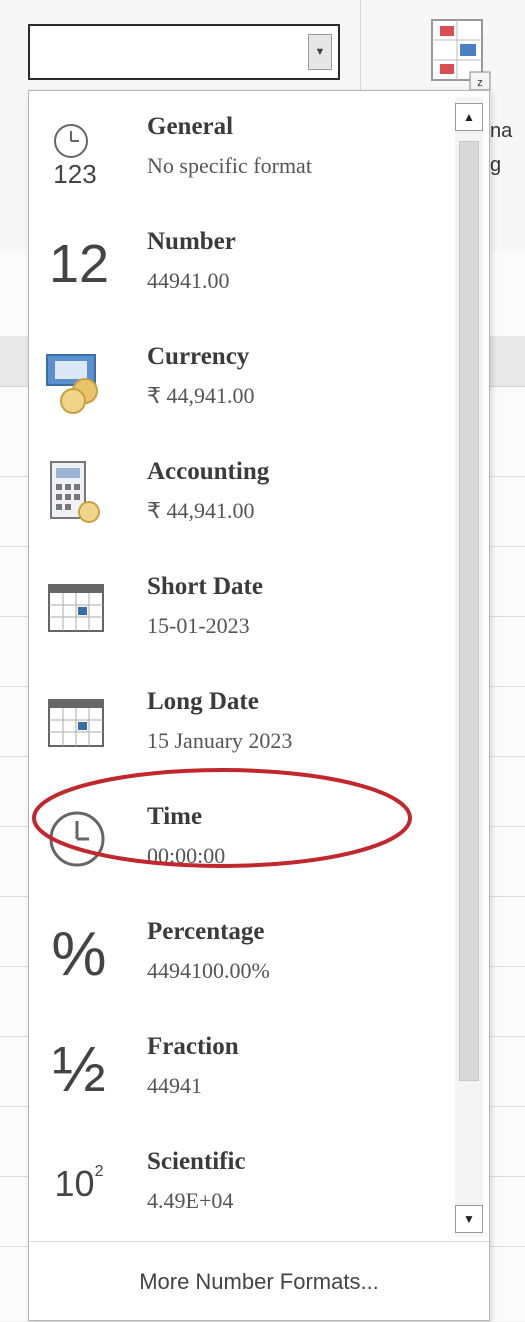 Image resolution: width=525 pixels, height=1322 pixels. Describe the element at coordinates (79, 379) in the screenshot. I see `currency-icon` at that location.